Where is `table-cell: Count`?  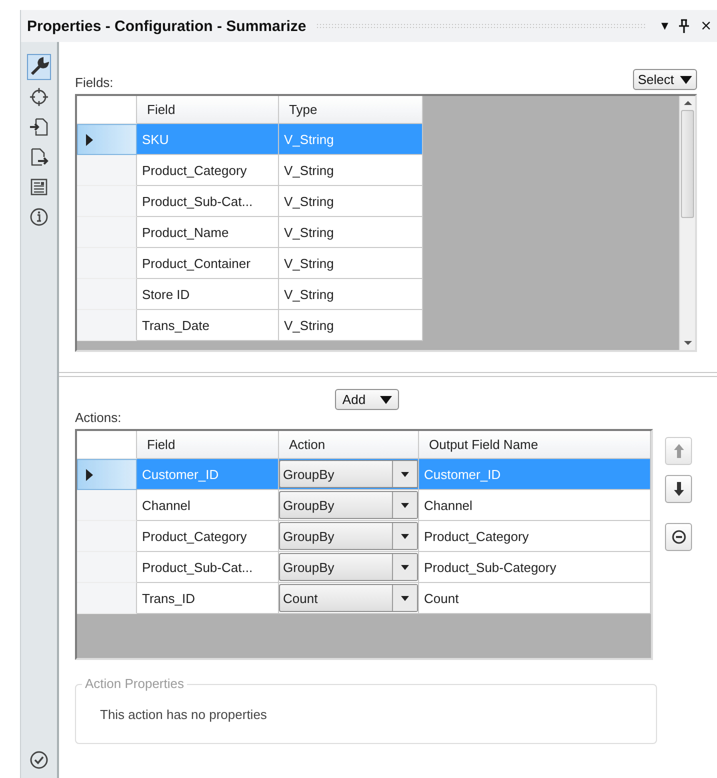 table-cell: Count is located at coordinates (535, 598).